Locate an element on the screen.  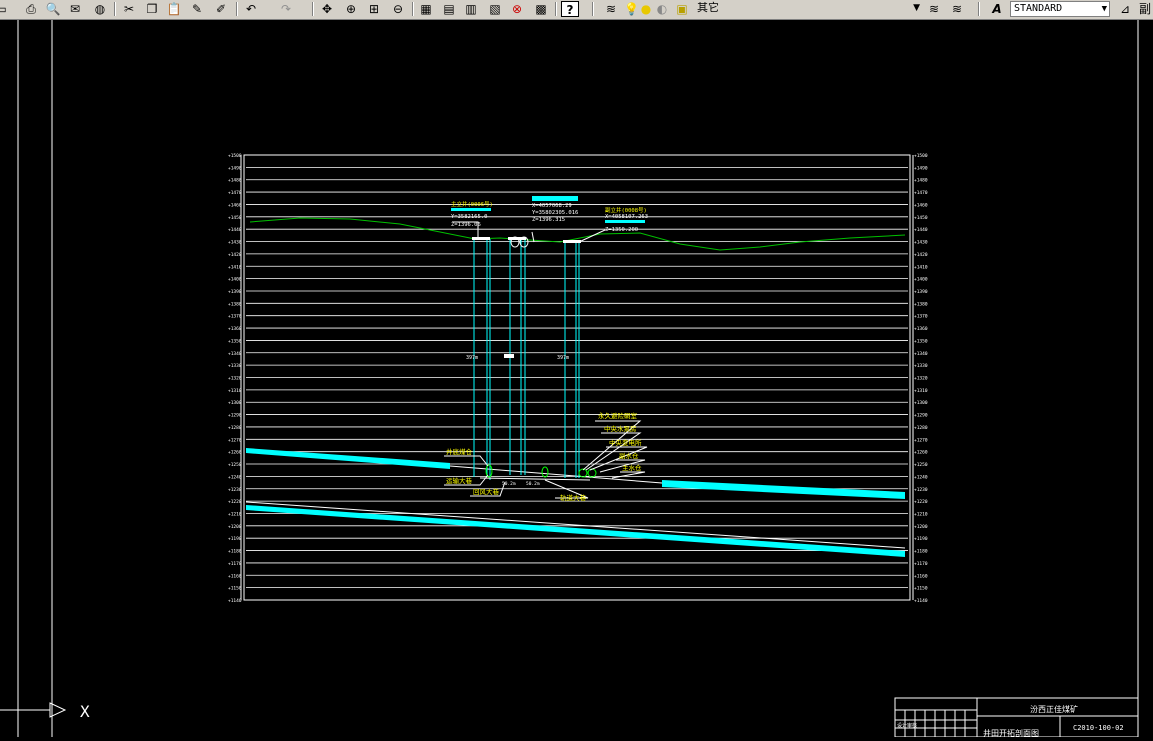
elevation-label: +1270 is located at coordinates (921, 440).